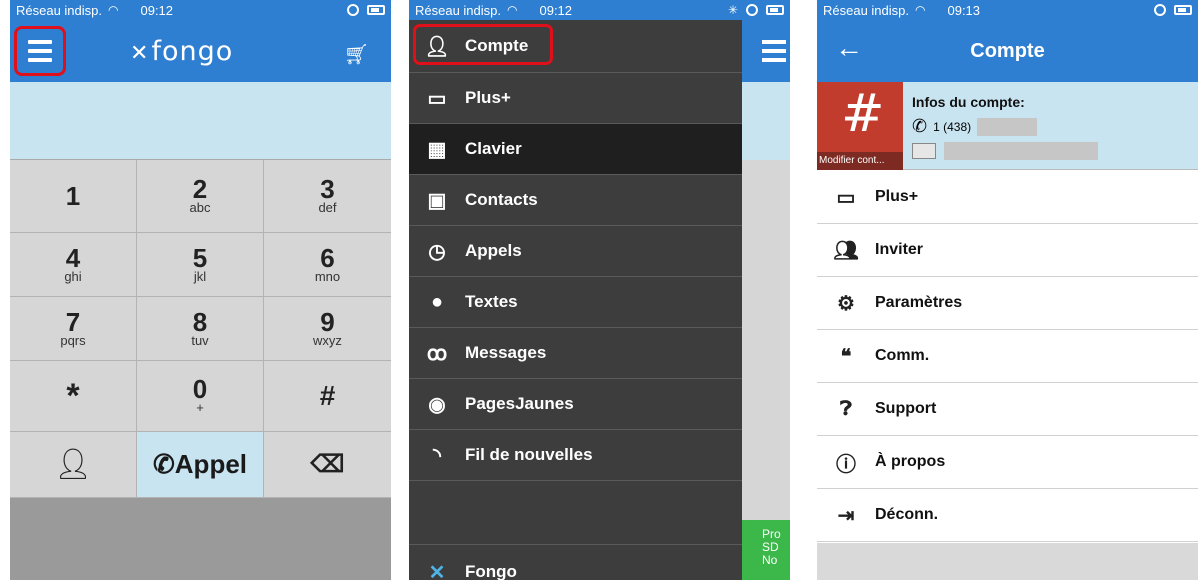 The image size is (1199, 580). I want to click on list-item-comm: ❝ Comm., so click(1007, 356).